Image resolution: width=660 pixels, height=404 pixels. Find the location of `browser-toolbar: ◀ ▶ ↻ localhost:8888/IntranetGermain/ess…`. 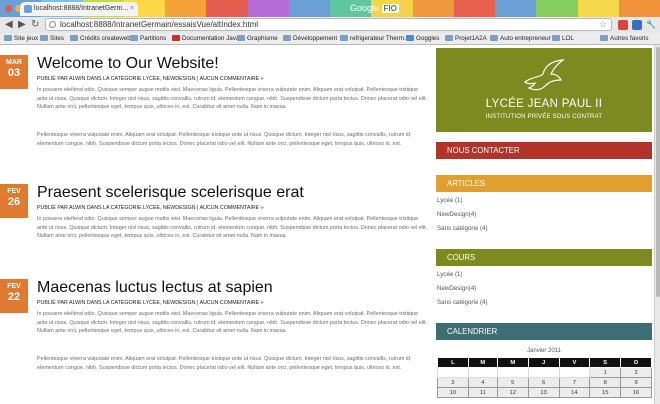

browser-toolbar: ◀ ▶ ↻ localhost:8888/IntranetGermain/ess… is located at coordinates (330, 25).